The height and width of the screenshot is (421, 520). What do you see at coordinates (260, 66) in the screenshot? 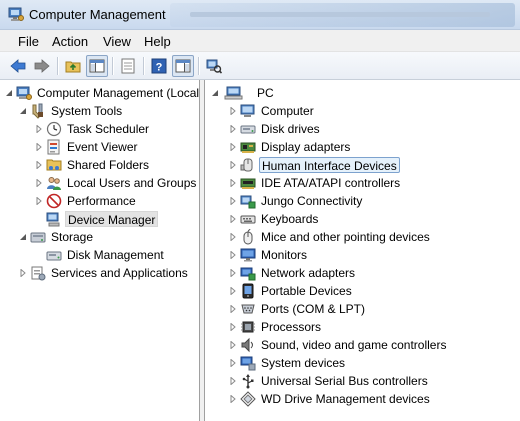
I see `toolbar: ?` at bounding box center [260, 66].